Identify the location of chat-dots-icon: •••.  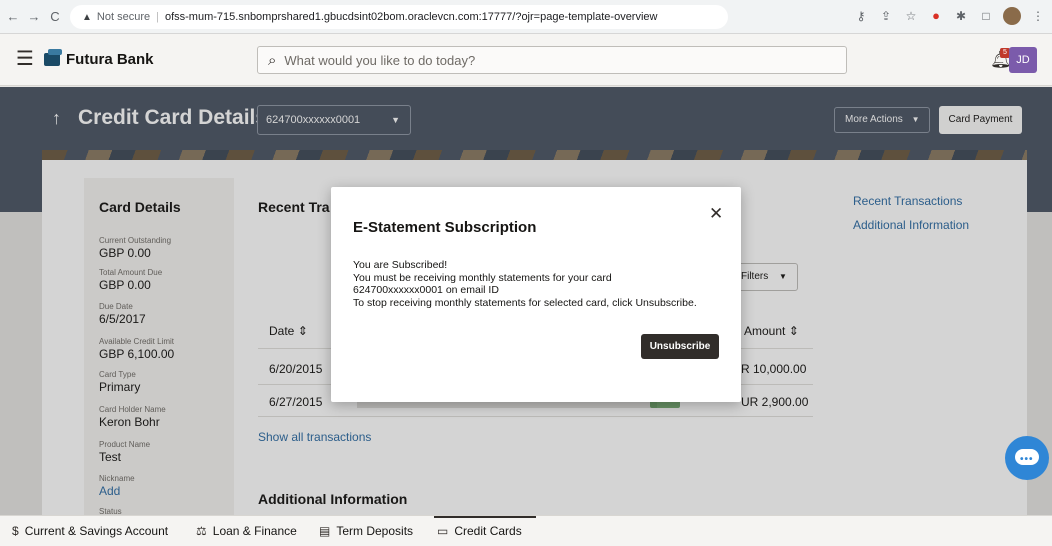
(1027, 459).